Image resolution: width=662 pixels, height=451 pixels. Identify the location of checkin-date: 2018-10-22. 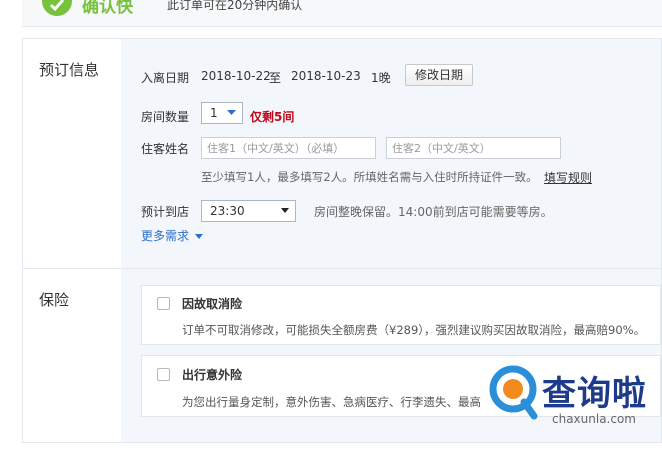
(236, 76).